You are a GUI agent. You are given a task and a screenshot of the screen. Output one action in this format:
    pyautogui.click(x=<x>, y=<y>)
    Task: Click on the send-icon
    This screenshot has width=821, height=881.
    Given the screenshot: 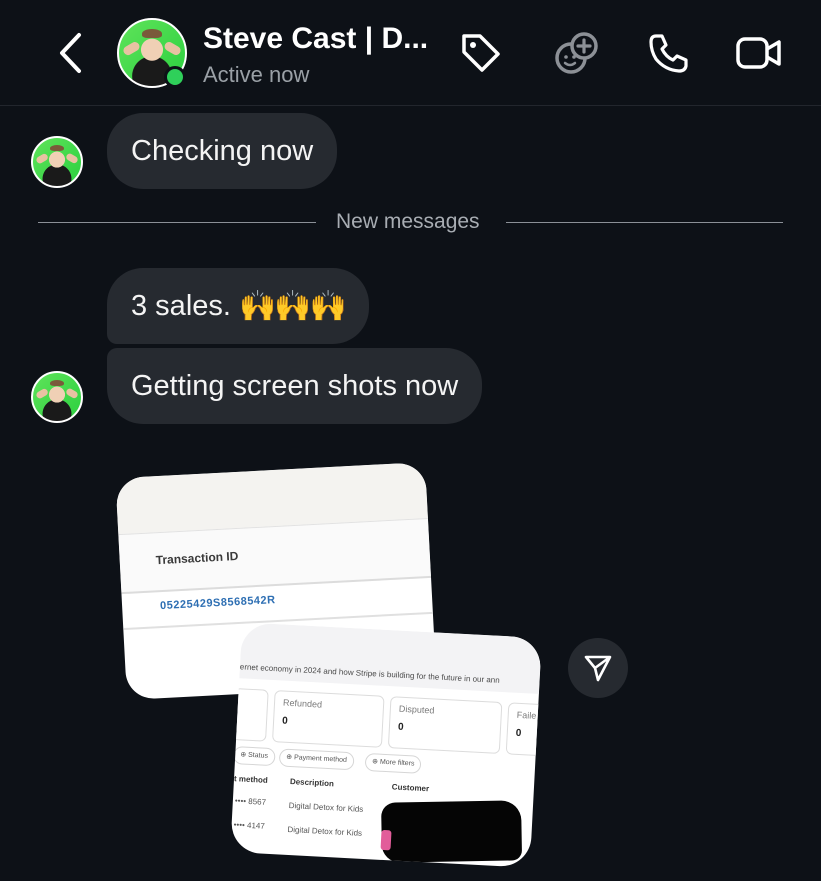 What is the action you would take?
    pyautogui.click(x=598, y=668)
    